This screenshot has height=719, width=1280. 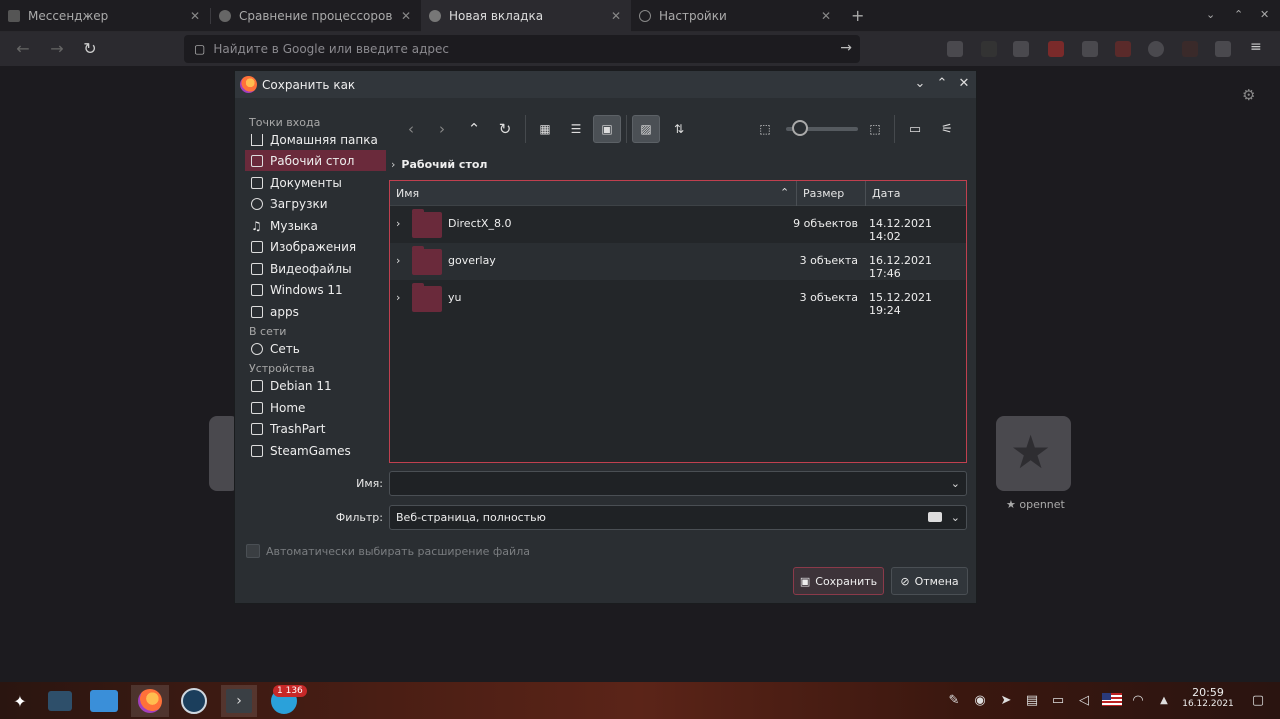 I want to click on tray-expand-icon: ▲, so click(x=1164, y=701).